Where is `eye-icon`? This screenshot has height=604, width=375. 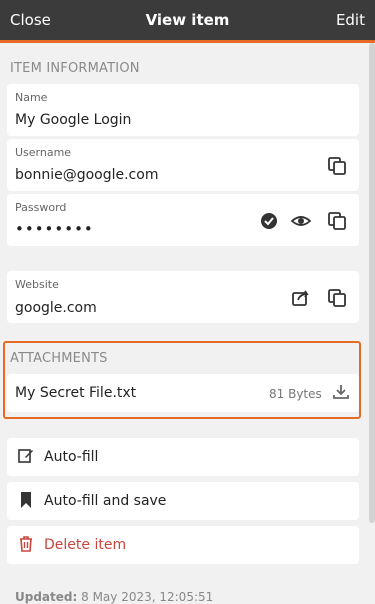
eye-icon is located at coordinates (301, 221).